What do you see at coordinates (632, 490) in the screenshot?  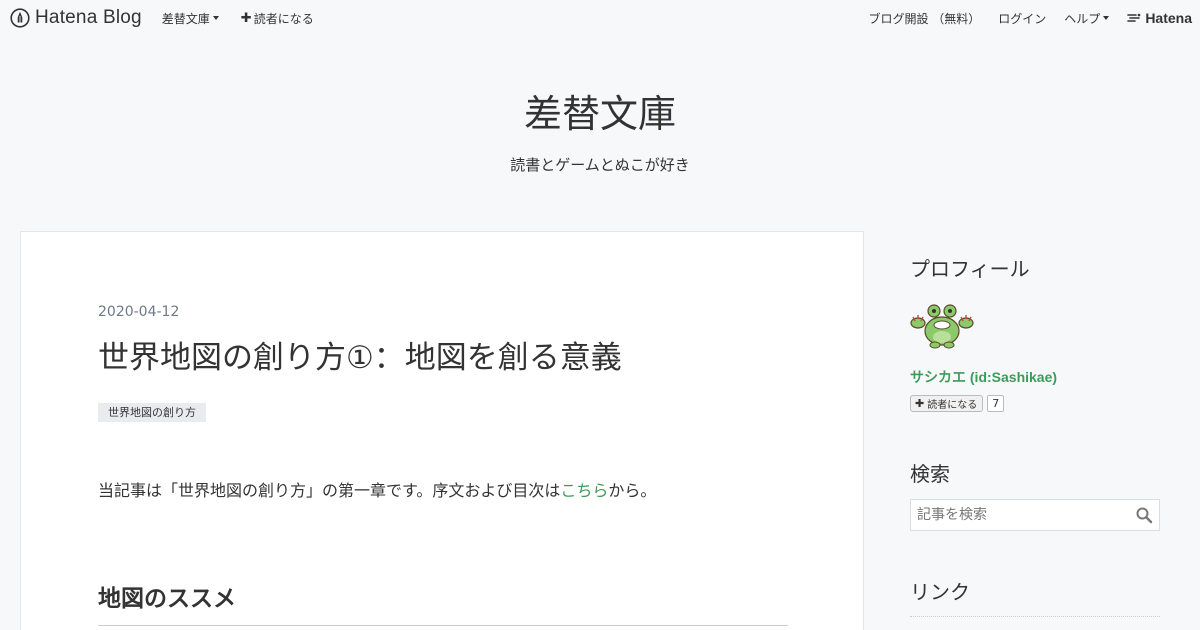 I see `intro-text-after: から。` at bounding box center [632, 490].